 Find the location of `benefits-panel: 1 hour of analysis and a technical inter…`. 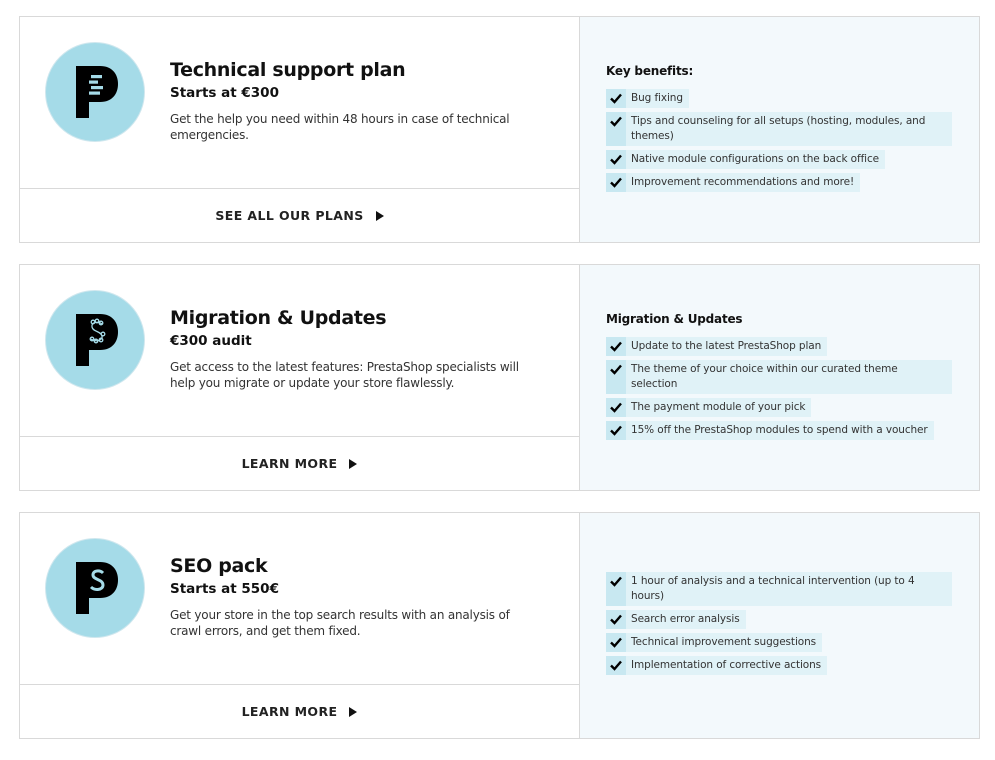

benefits-panel: 1 hour of analysis and a technical inter… is located at coordinates (779, 625).